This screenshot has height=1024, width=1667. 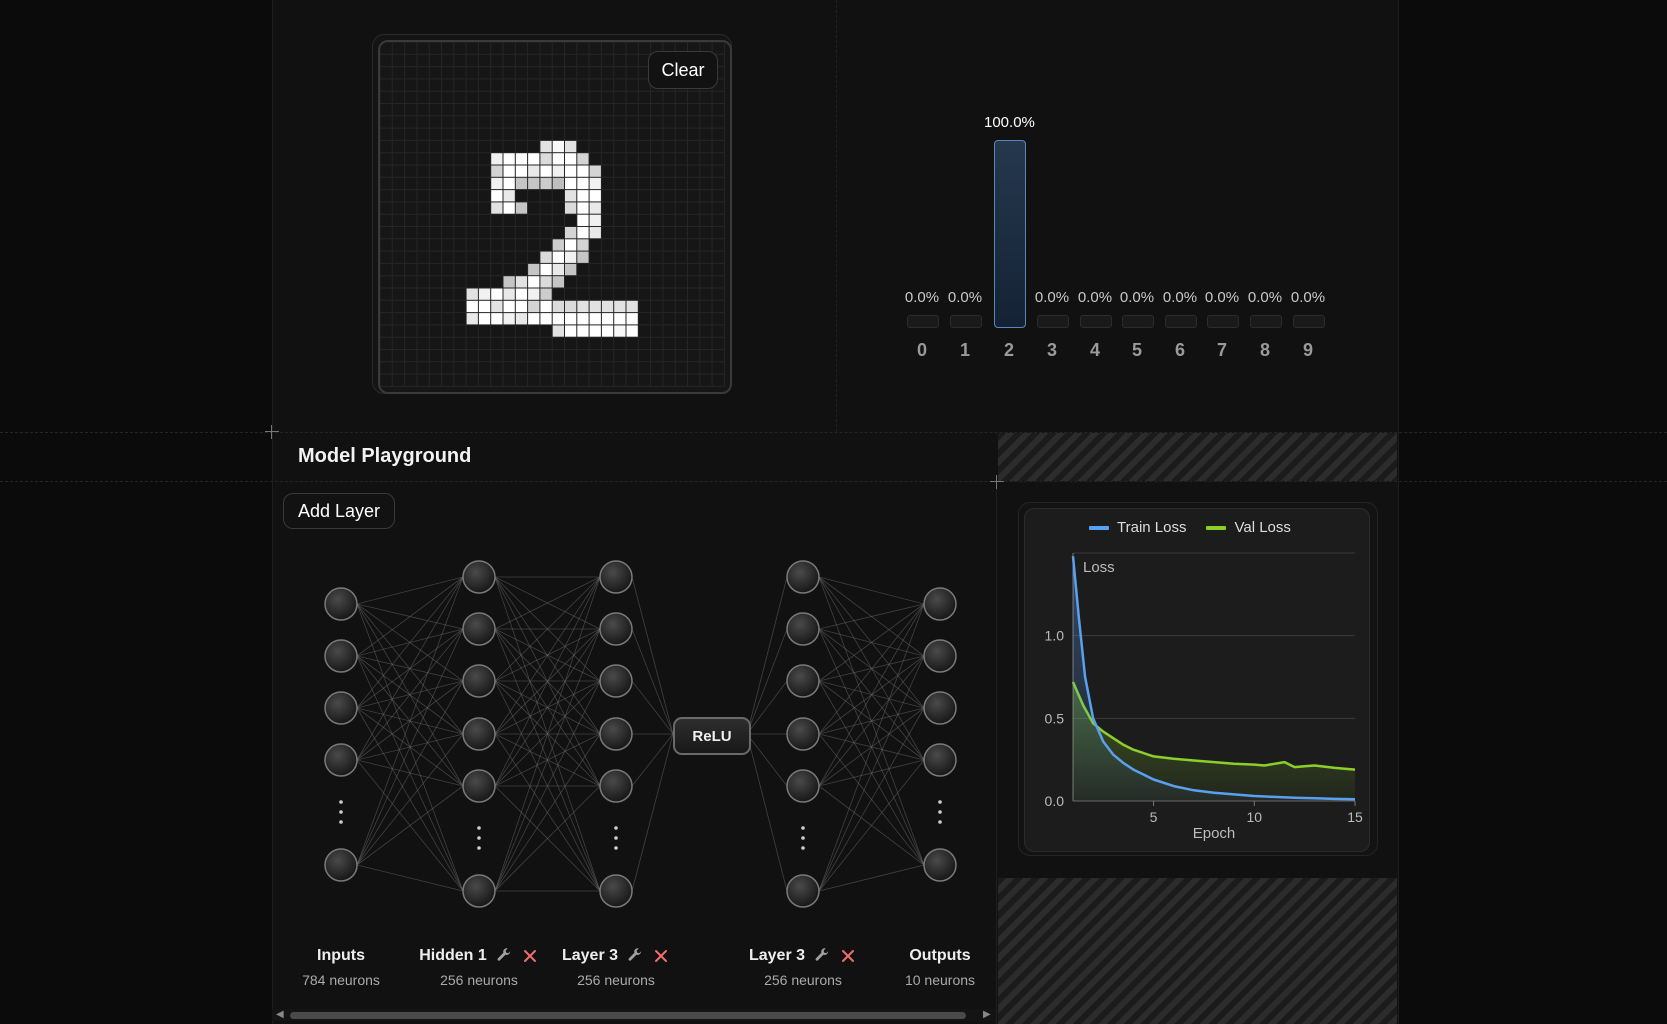 What do you see at coordinates (661, 956) in the screenshot?
I see `close-icon` at bounding box center [661, 956].